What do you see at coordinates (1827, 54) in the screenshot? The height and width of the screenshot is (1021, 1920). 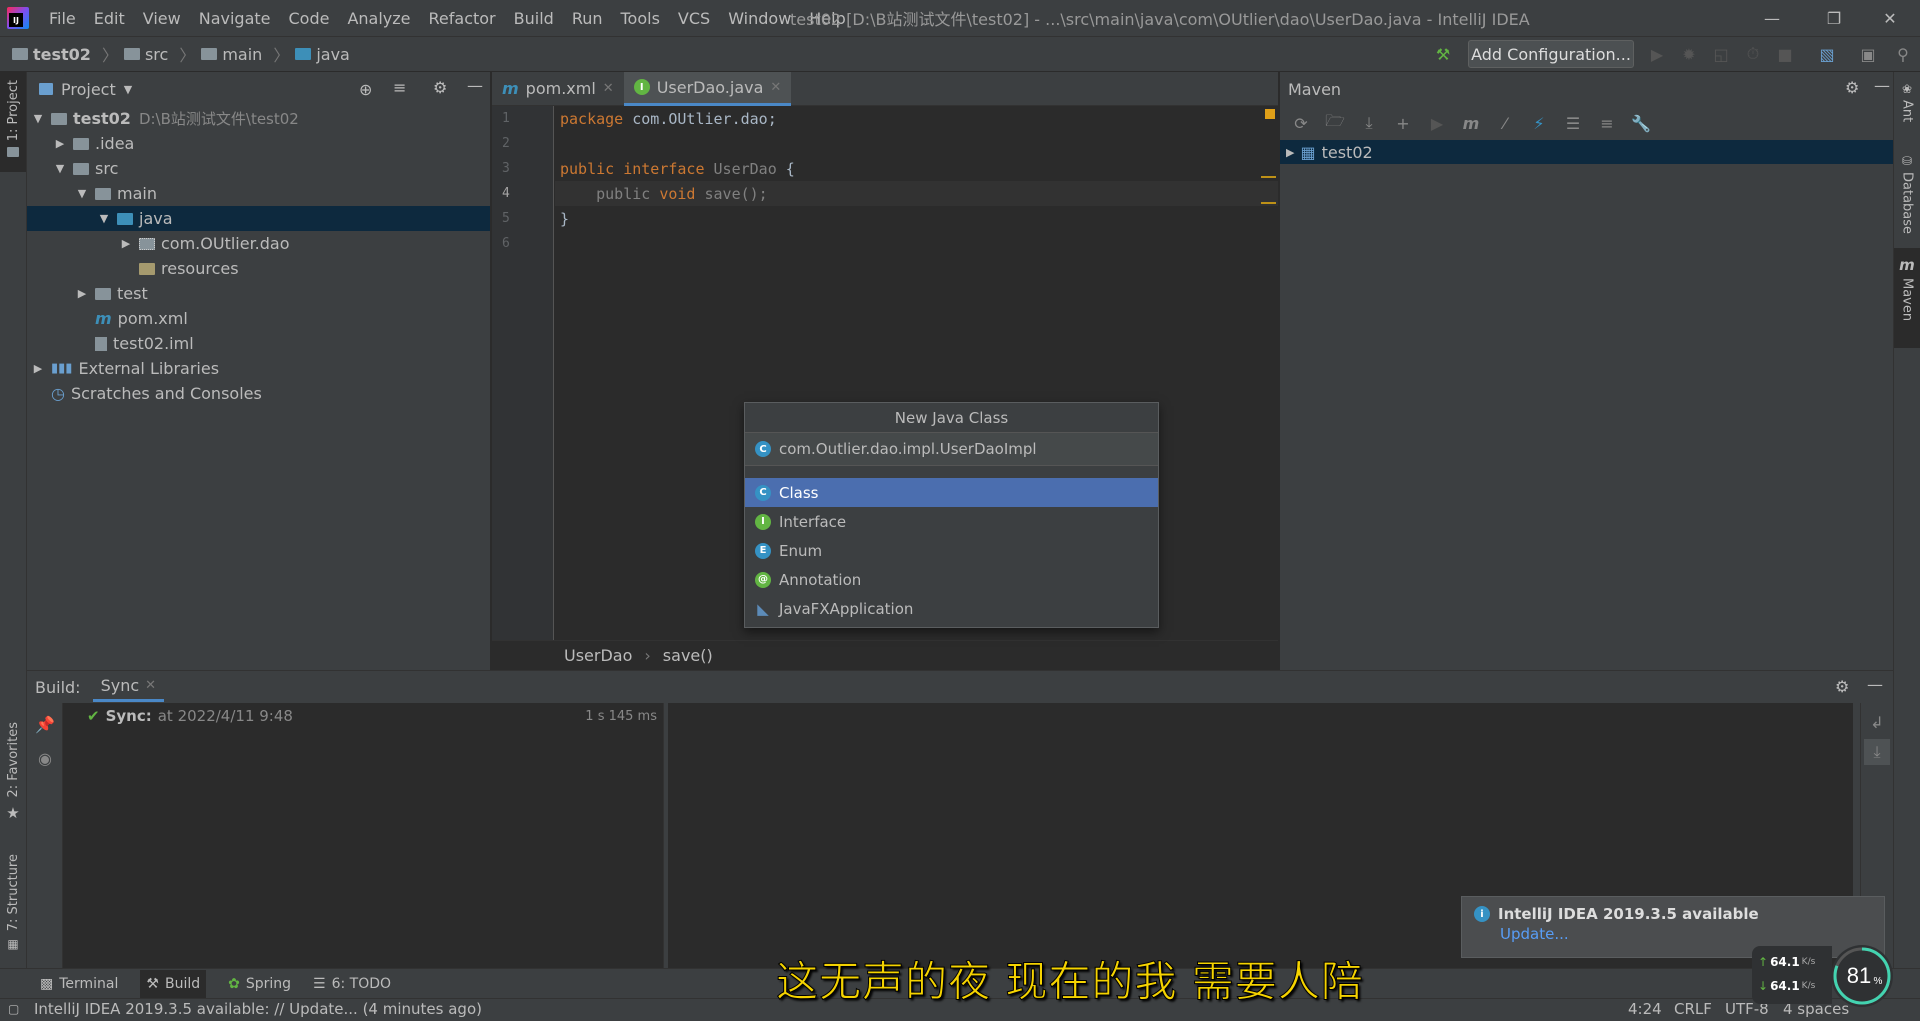 I see `project-structure-icon: ▧` at bounding box center [1827, 54].